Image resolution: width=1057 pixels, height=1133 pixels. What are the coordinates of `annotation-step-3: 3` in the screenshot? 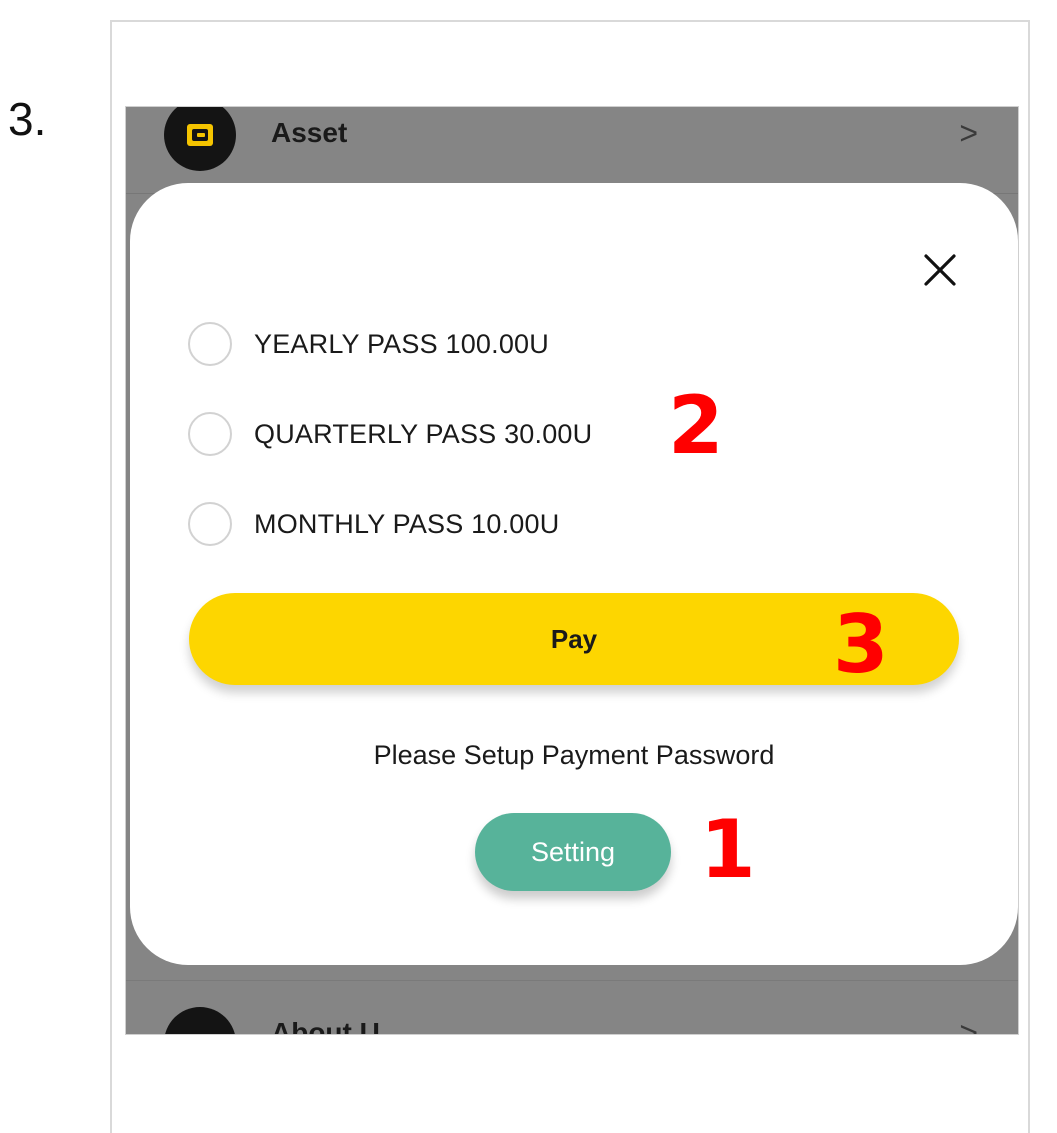 It's located at (861, 644).